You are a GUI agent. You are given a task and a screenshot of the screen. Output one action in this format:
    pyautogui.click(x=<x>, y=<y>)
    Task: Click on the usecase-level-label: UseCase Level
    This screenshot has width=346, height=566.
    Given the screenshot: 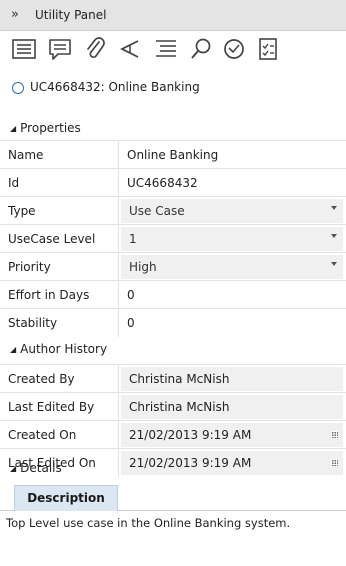 What is the action you would take?
    pyautogui.click(x=52, y=239)
    